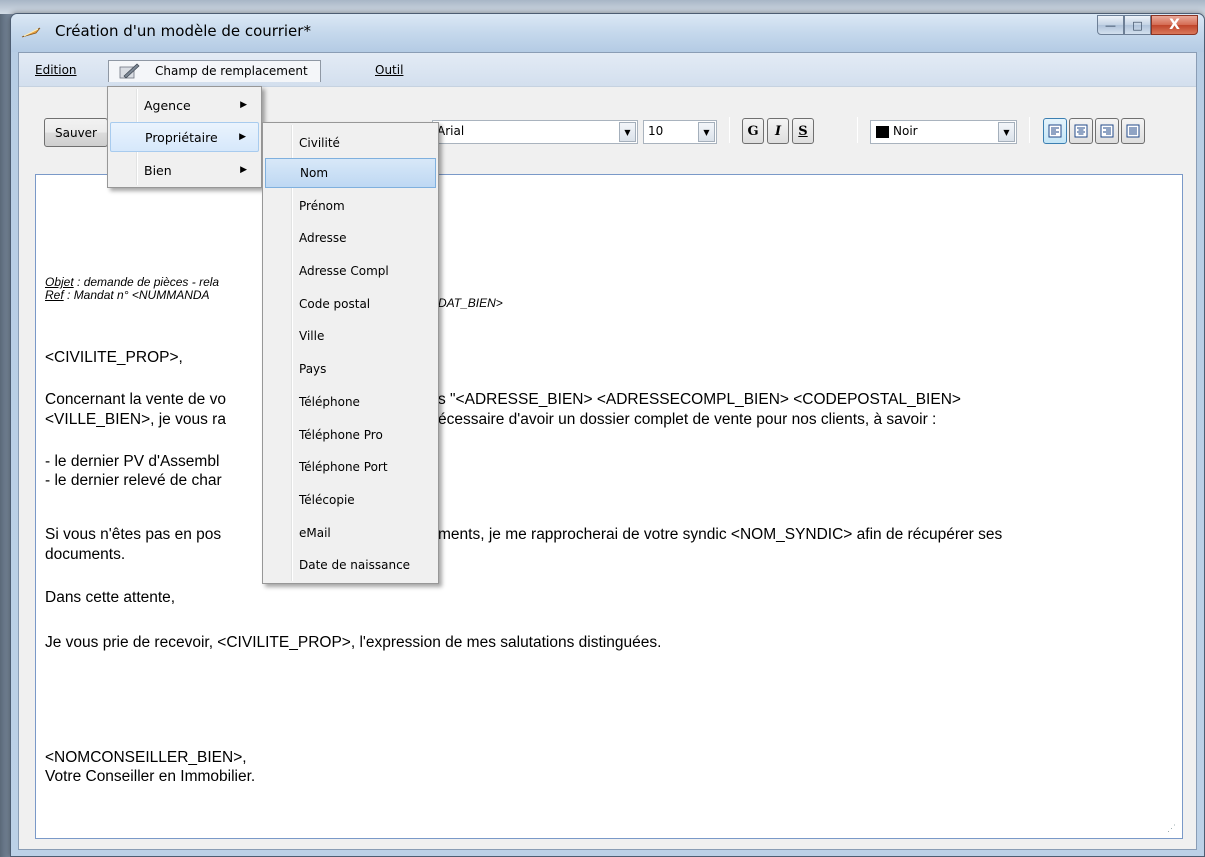  I want to click on font-size-value: 10, so click(656, 131).